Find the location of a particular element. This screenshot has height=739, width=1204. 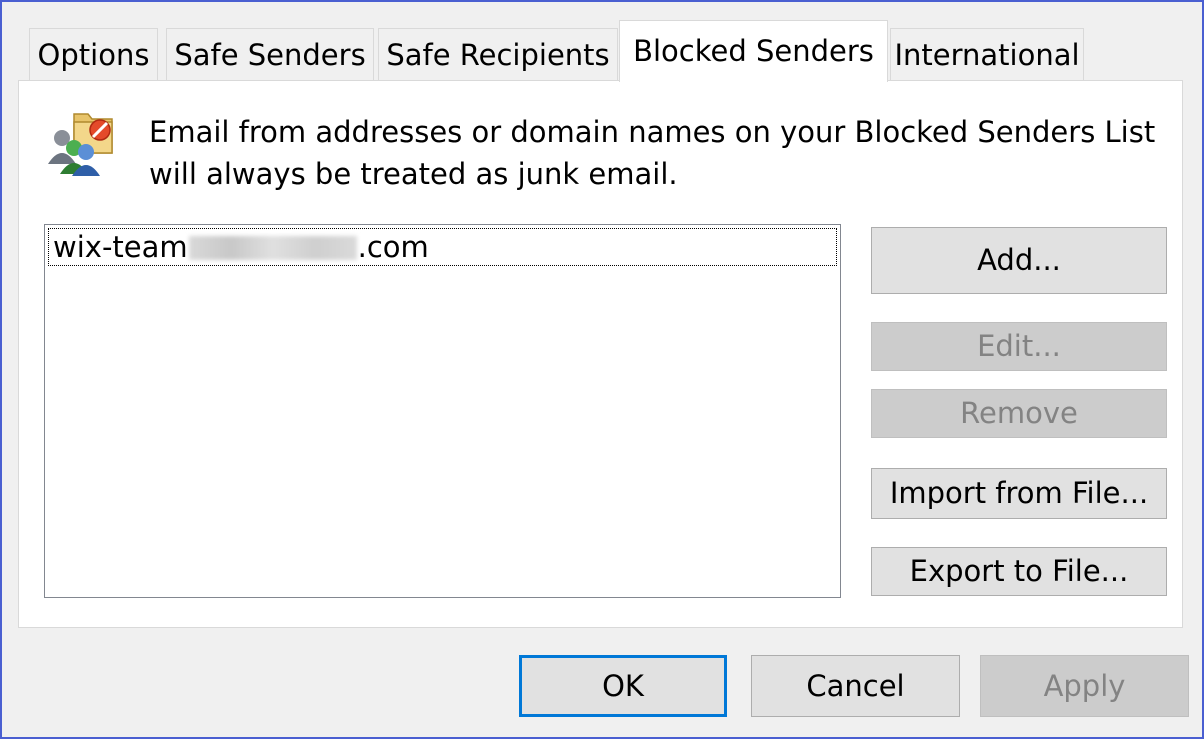

ok-button: OK is located at coordinates (623, 686).